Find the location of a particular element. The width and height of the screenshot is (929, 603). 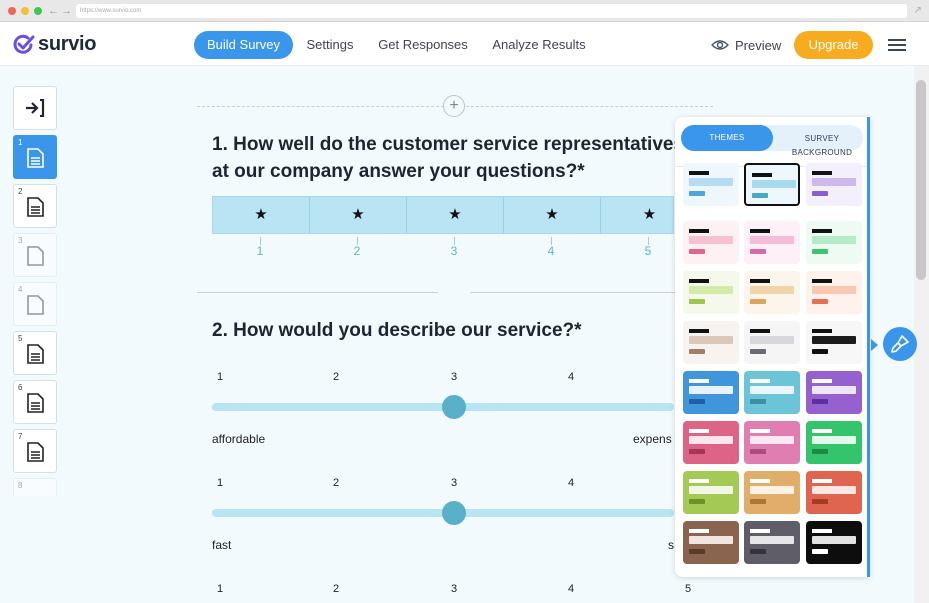

minimize-window-dot is located at coordinates (25, 11).